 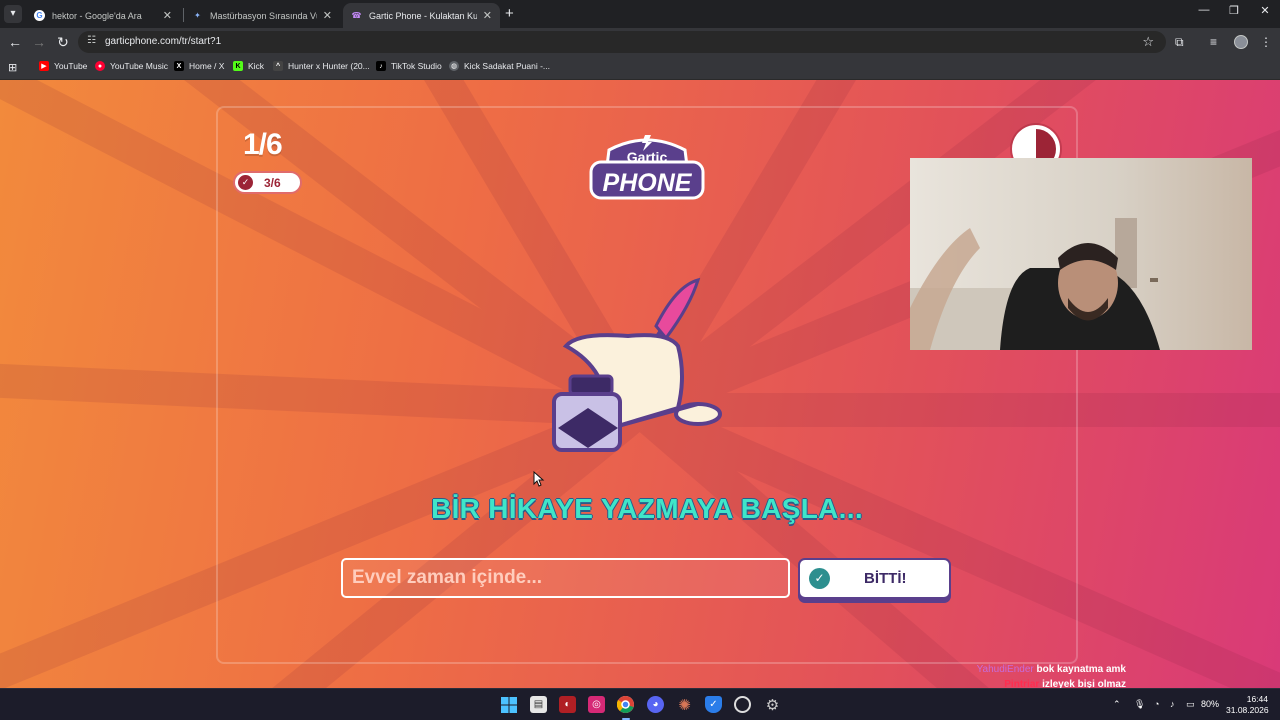 What do you see at coordinates (713, 704) in the screenshot?
I see `shield-icon: ✓` at bounding box center [713, 704].